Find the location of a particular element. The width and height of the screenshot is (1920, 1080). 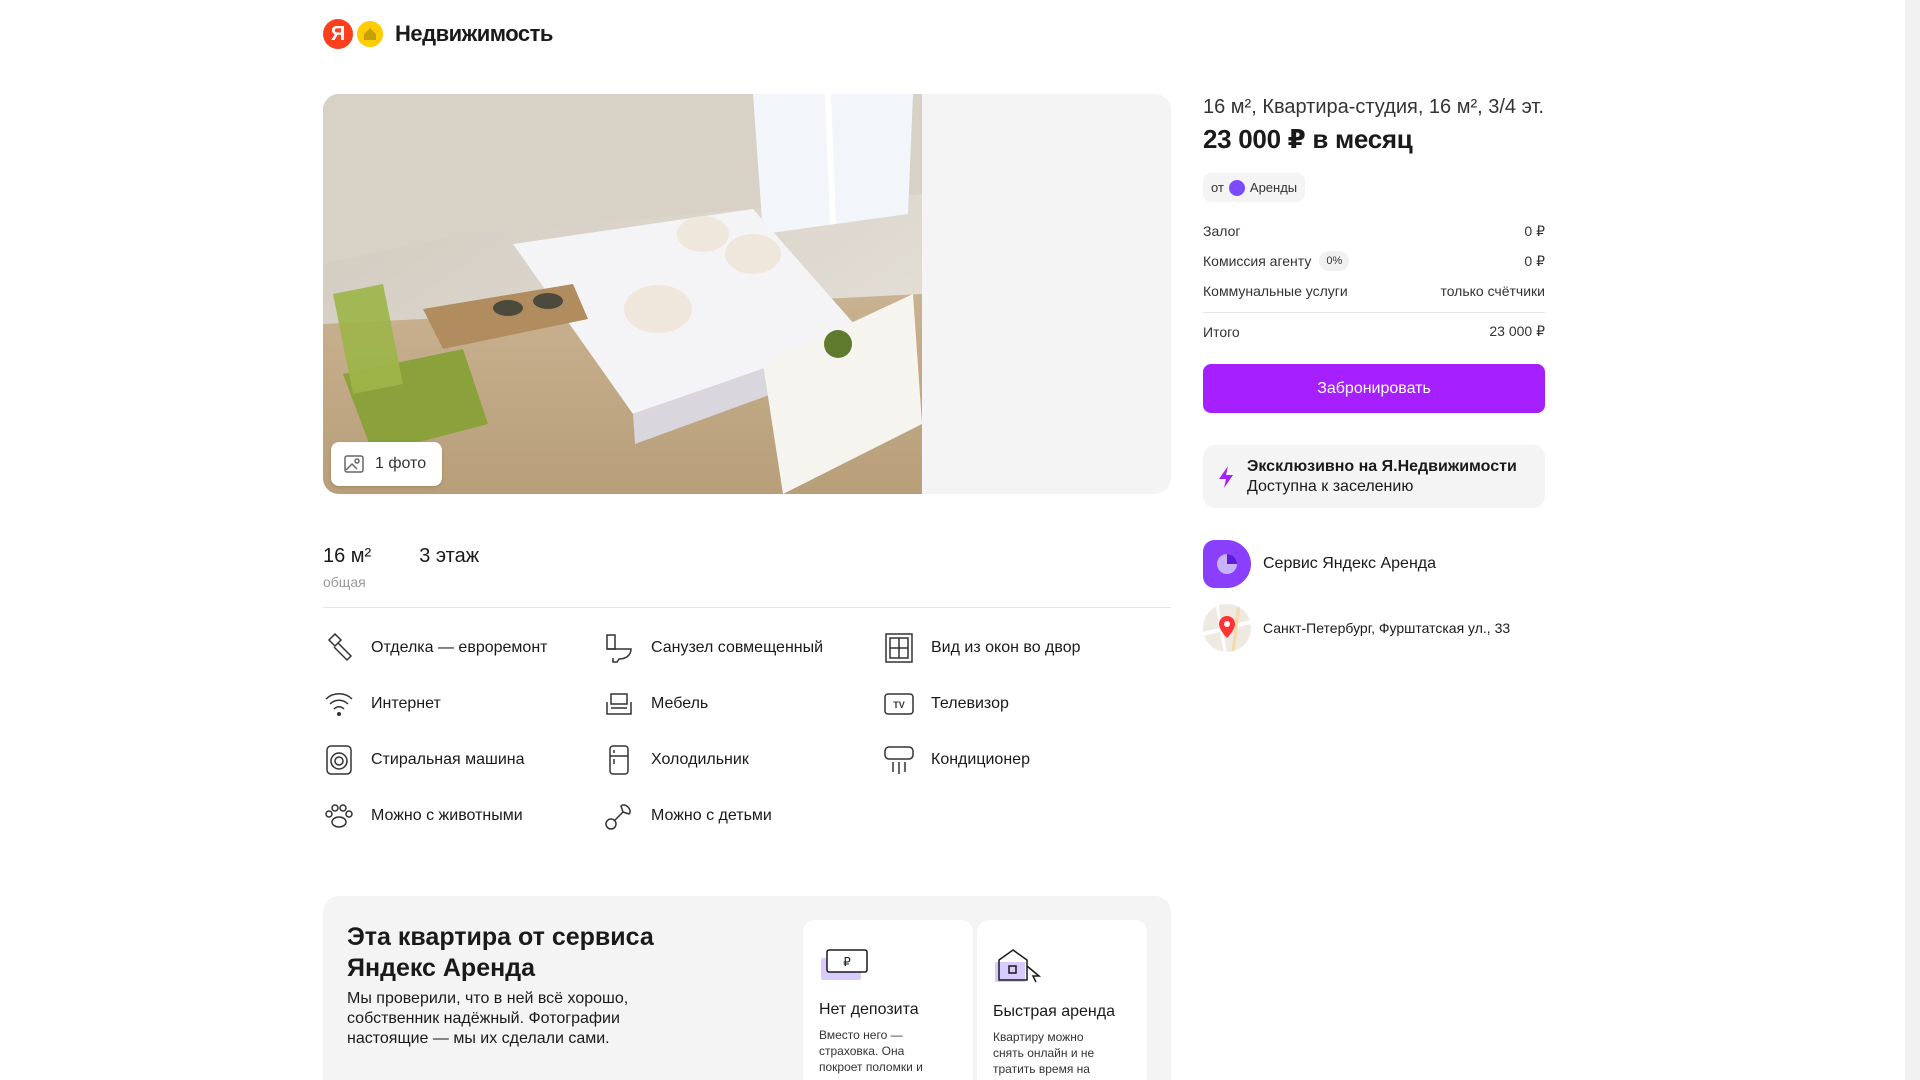

apartment-photo: 1 фото is located at coordinates (622, 294).